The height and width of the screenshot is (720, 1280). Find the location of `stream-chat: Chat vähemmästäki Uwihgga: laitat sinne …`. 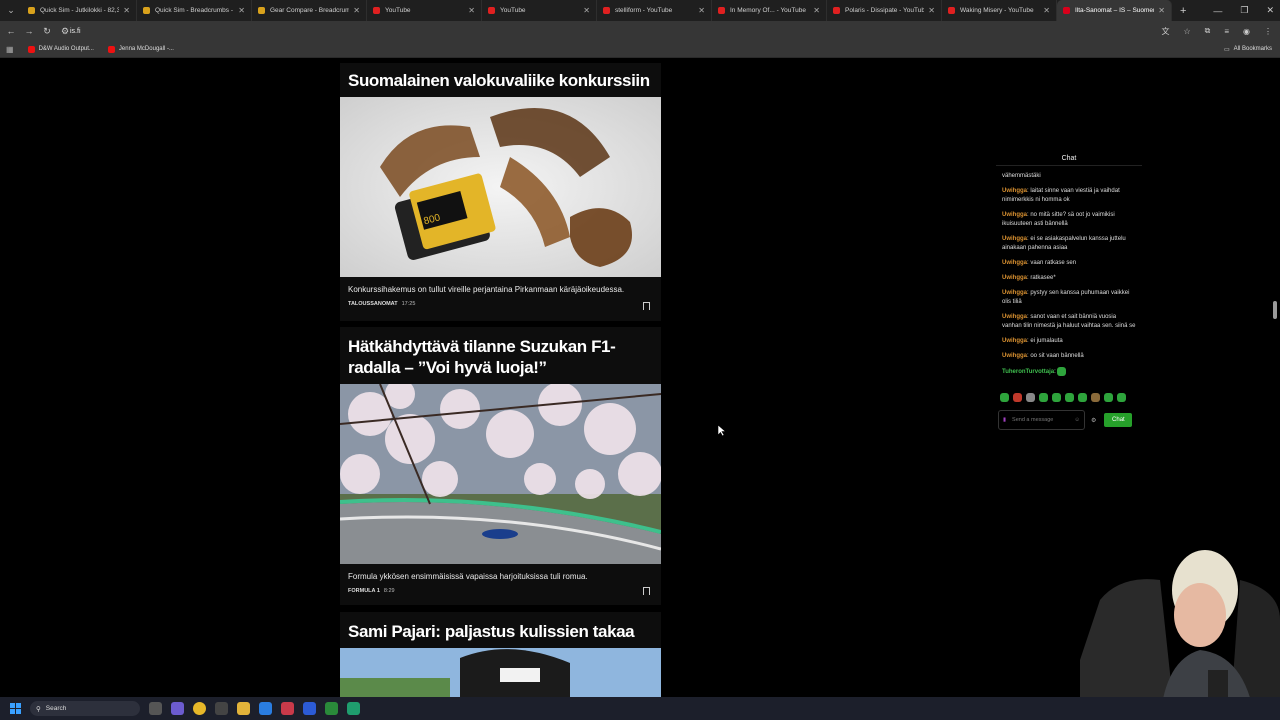

stream-chat: Chat vähemmästäki Uwihgga: laitat sinne … is located at coordinates (1069, 298).